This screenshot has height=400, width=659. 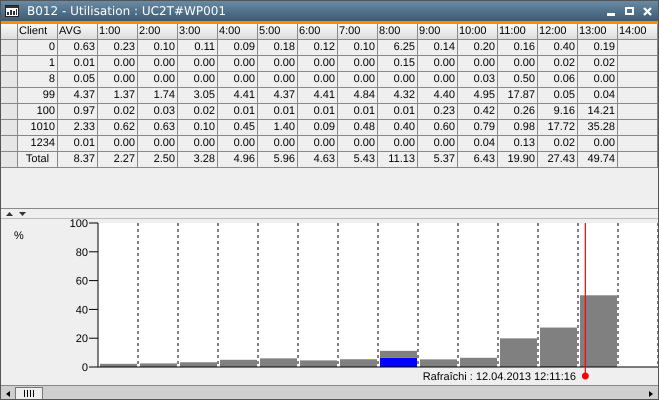 What do you see at coordinates (329, 392) in the screenshot?
I see `horizontal-scrollbar` at bounding box center [329, 392].